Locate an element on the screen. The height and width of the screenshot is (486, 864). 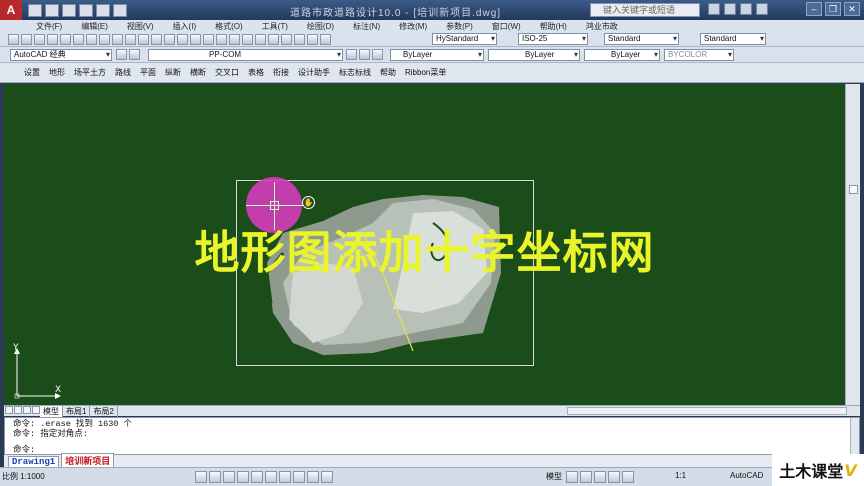
dyn-toggle-icon is located at coordinates (299, 477).